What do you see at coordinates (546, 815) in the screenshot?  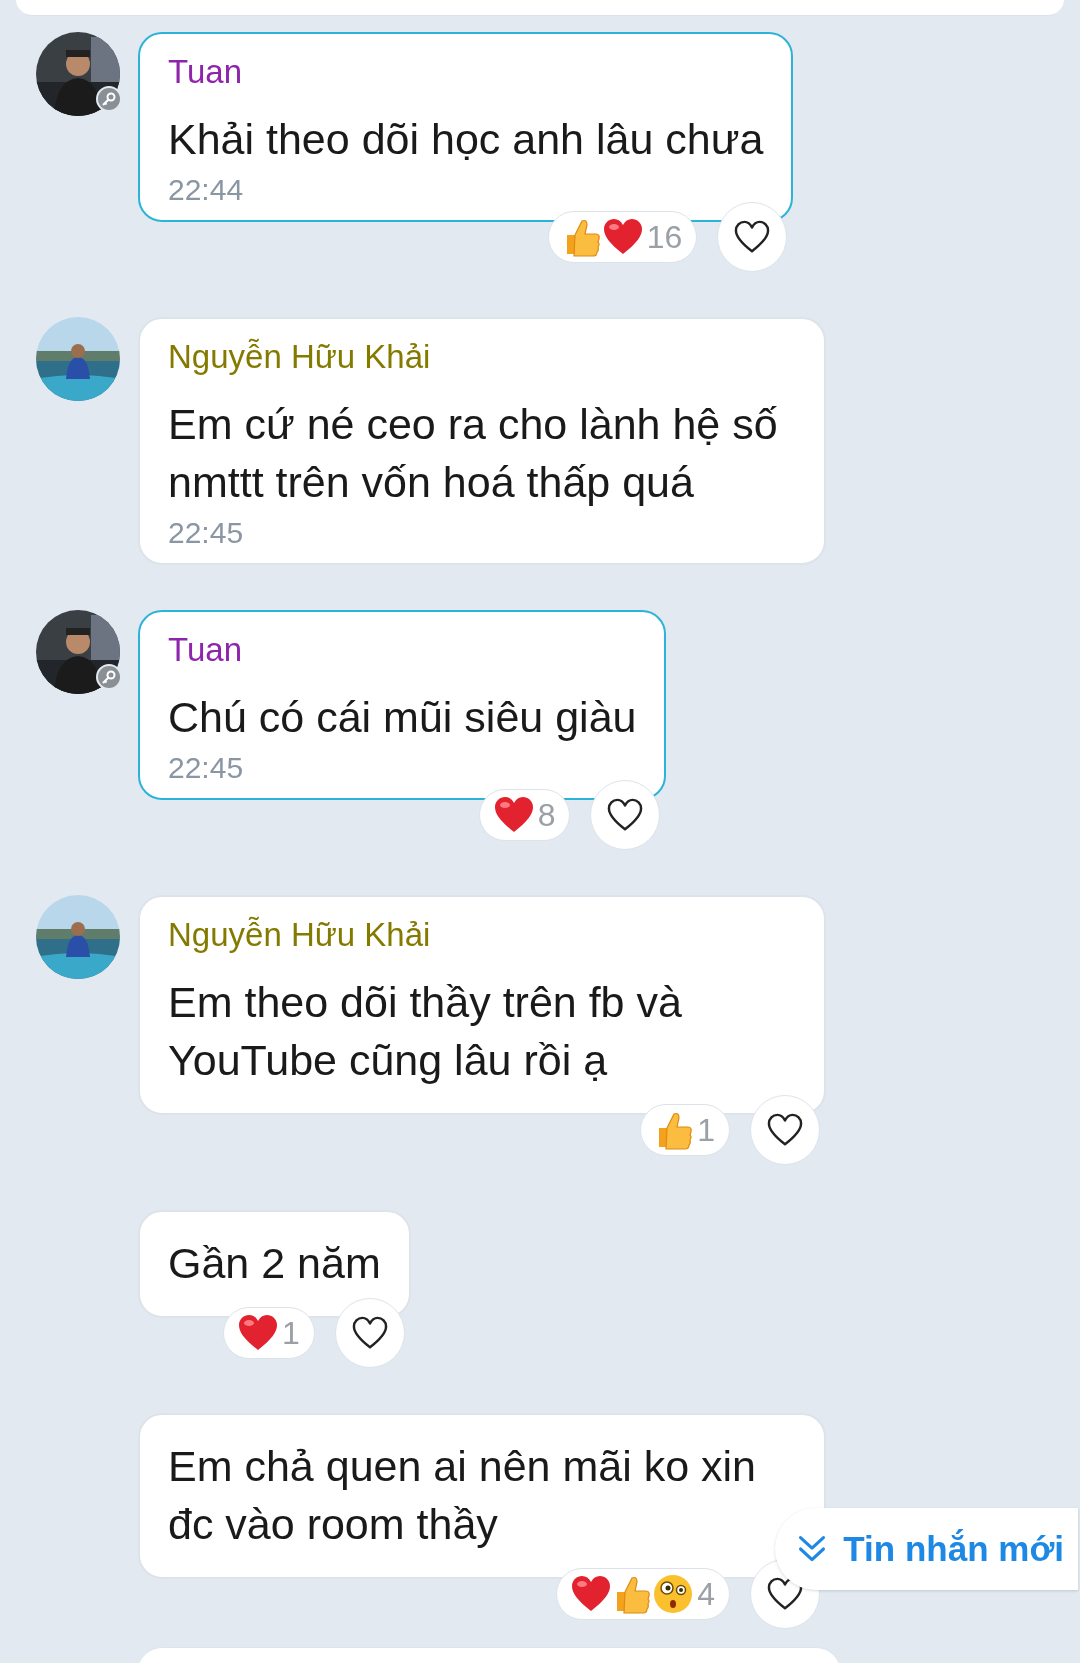 I see `reaction-count: 8` at bounding box center [546, 815].